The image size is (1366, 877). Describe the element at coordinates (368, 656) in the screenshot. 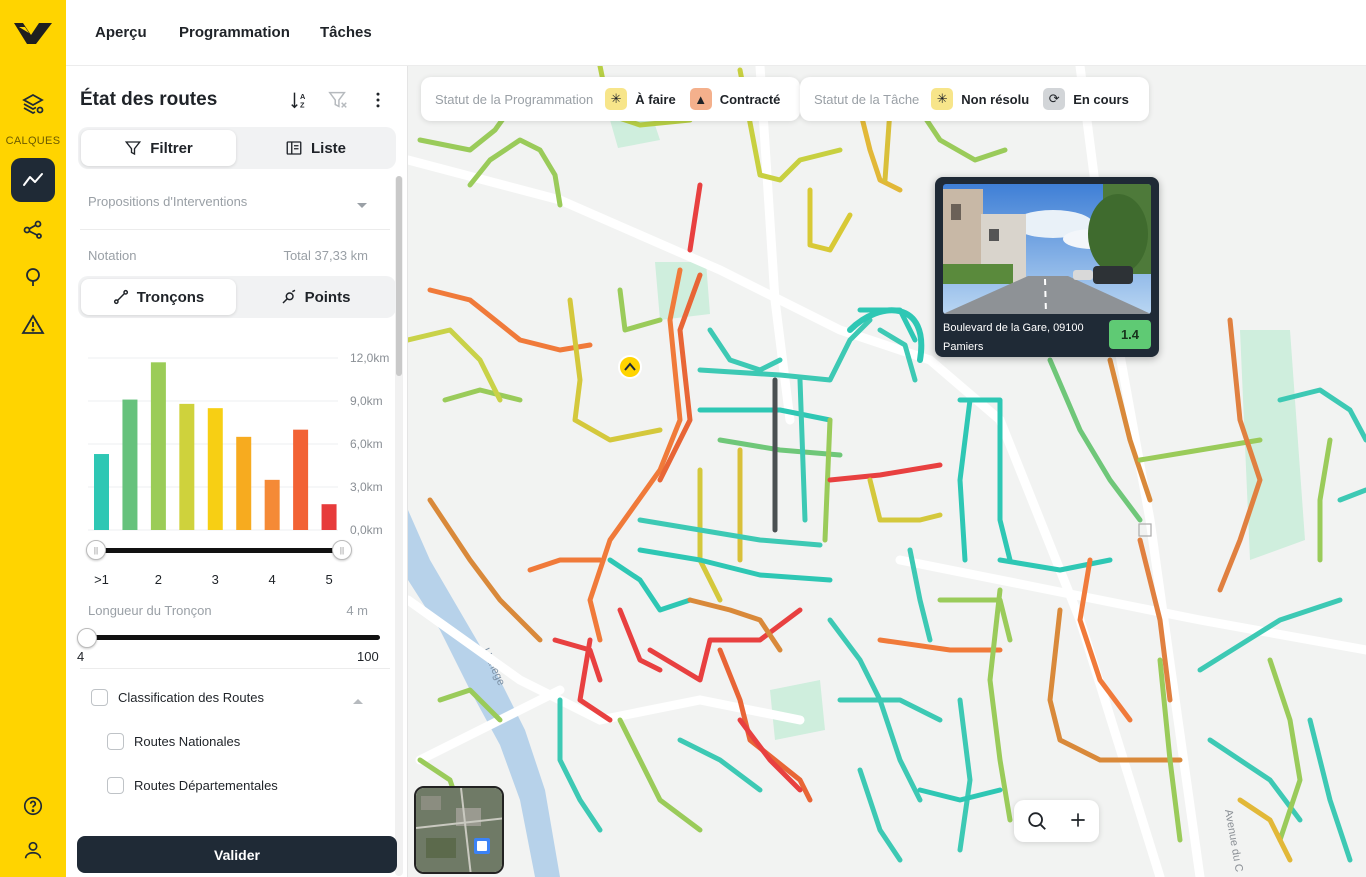

I see `length-max: 100` at that location.